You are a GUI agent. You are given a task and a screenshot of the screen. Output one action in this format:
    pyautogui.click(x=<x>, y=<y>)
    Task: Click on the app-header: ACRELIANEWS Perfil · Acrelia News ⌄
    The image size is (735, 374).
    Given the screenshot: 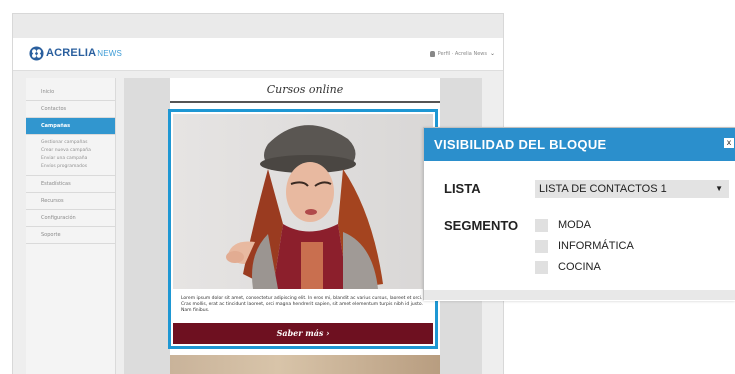 What is the action you would take?
    pyautogui.click(x=258, y=54)
    